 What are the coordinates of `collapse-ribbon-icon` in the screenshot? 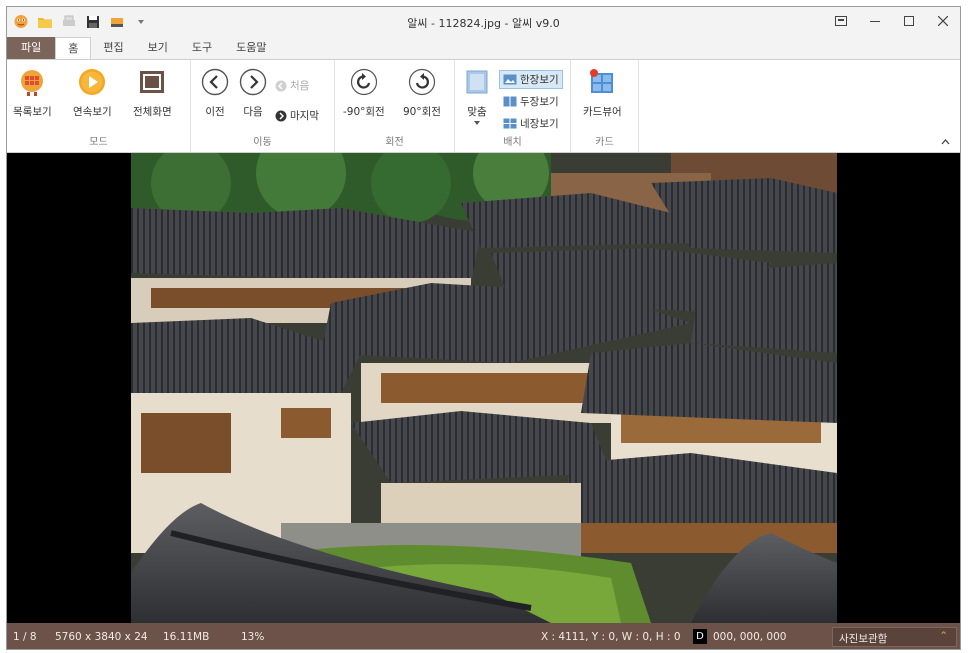 It's located at (945, 142).